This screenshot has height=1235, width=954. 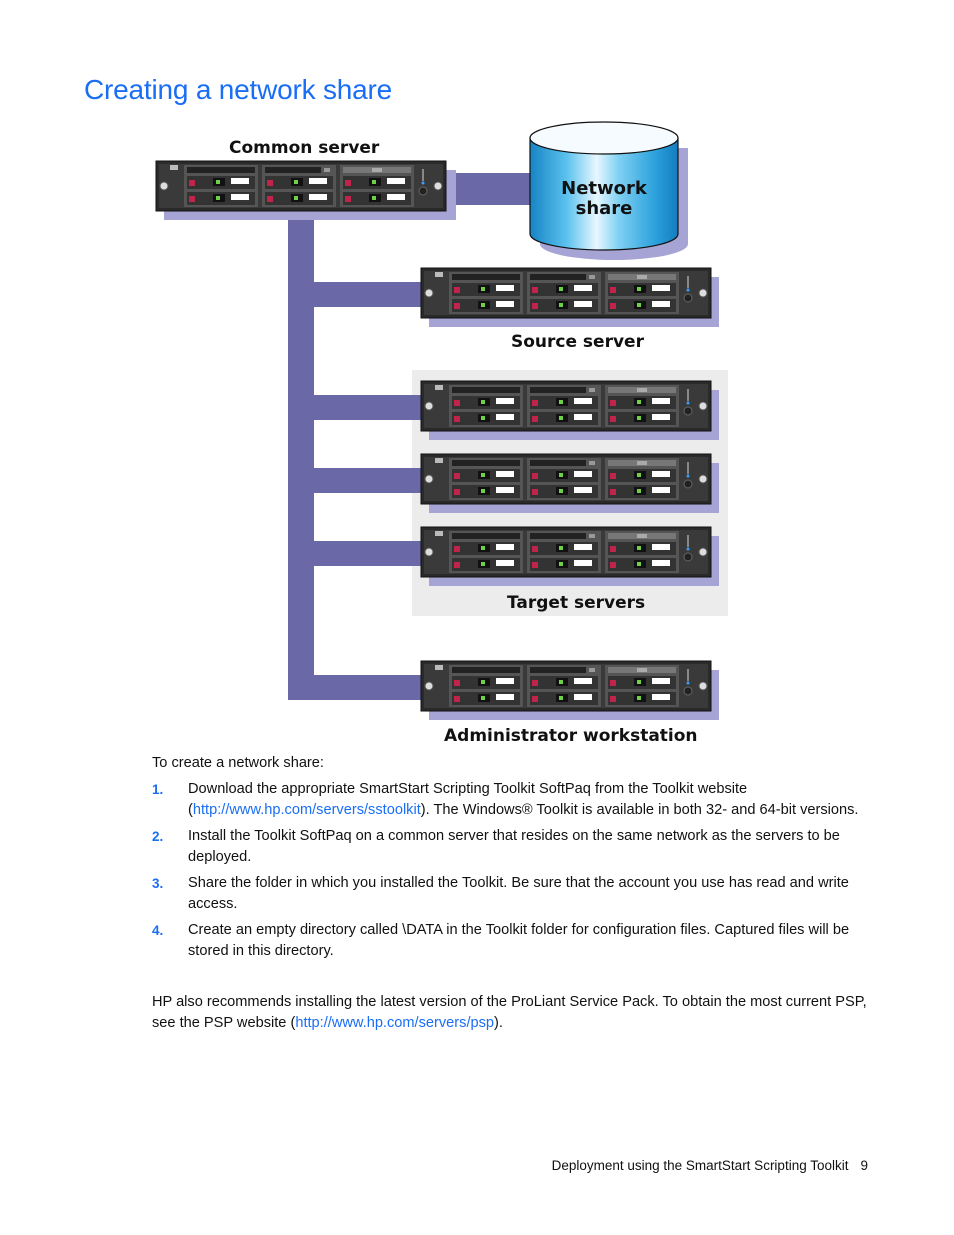 What do you see at coordinates (238, 763) in the screenshot?
I see `intro-text: To create a network share:` at bounding box center [238, 763].